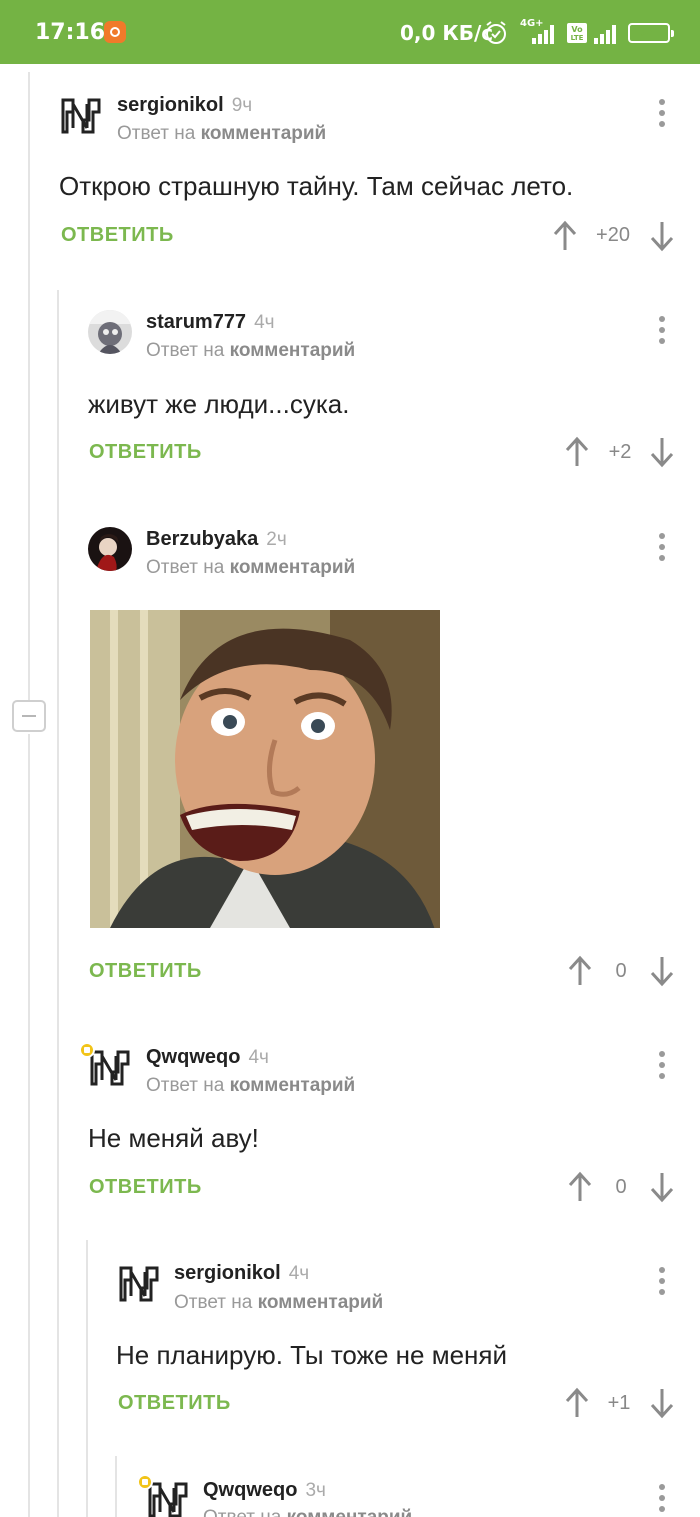 The image size is (700, 1517). Describe the element at coordinates (184, 105) in the screenshot. I see `comment-author: sergionikol 9ч` at that location.